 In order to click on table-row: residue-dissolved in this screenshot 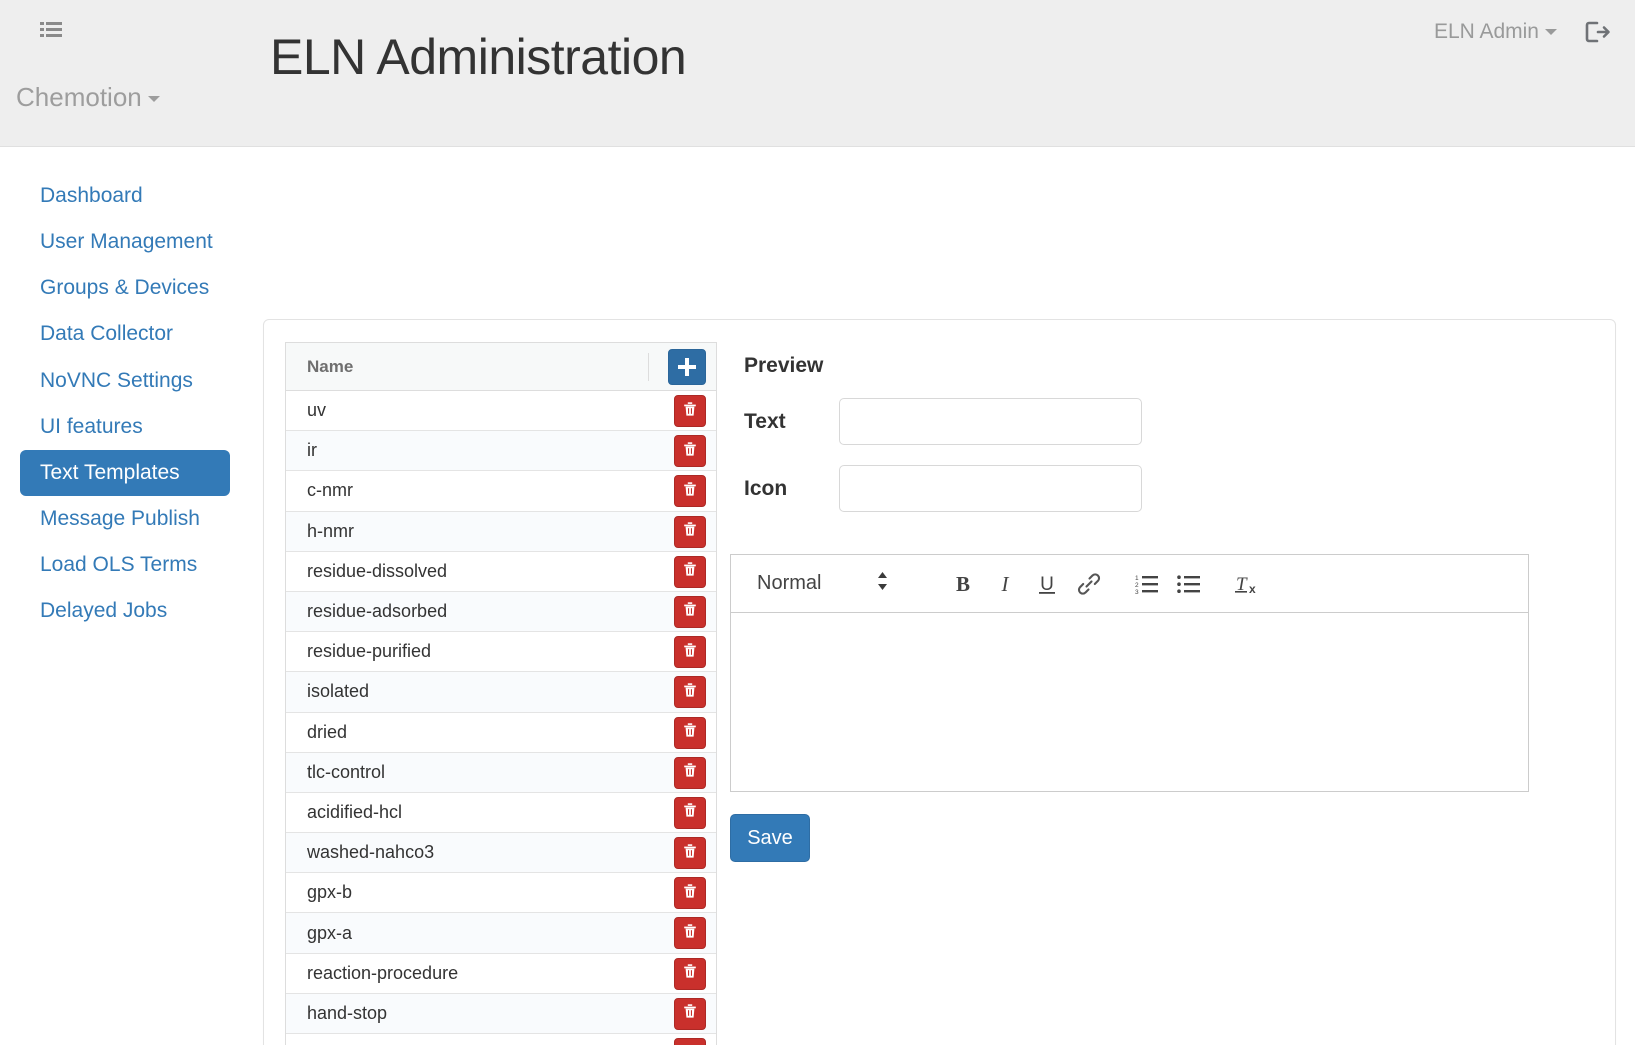, I will do `click(501, 571)`.